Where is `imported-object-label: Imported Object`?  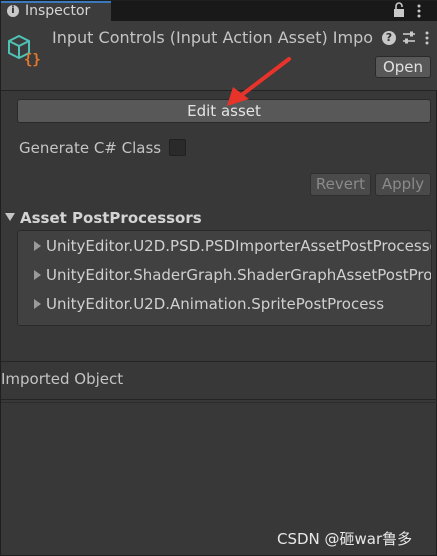 imported-object-label: Imported Object is located at coordinates (62, 379).